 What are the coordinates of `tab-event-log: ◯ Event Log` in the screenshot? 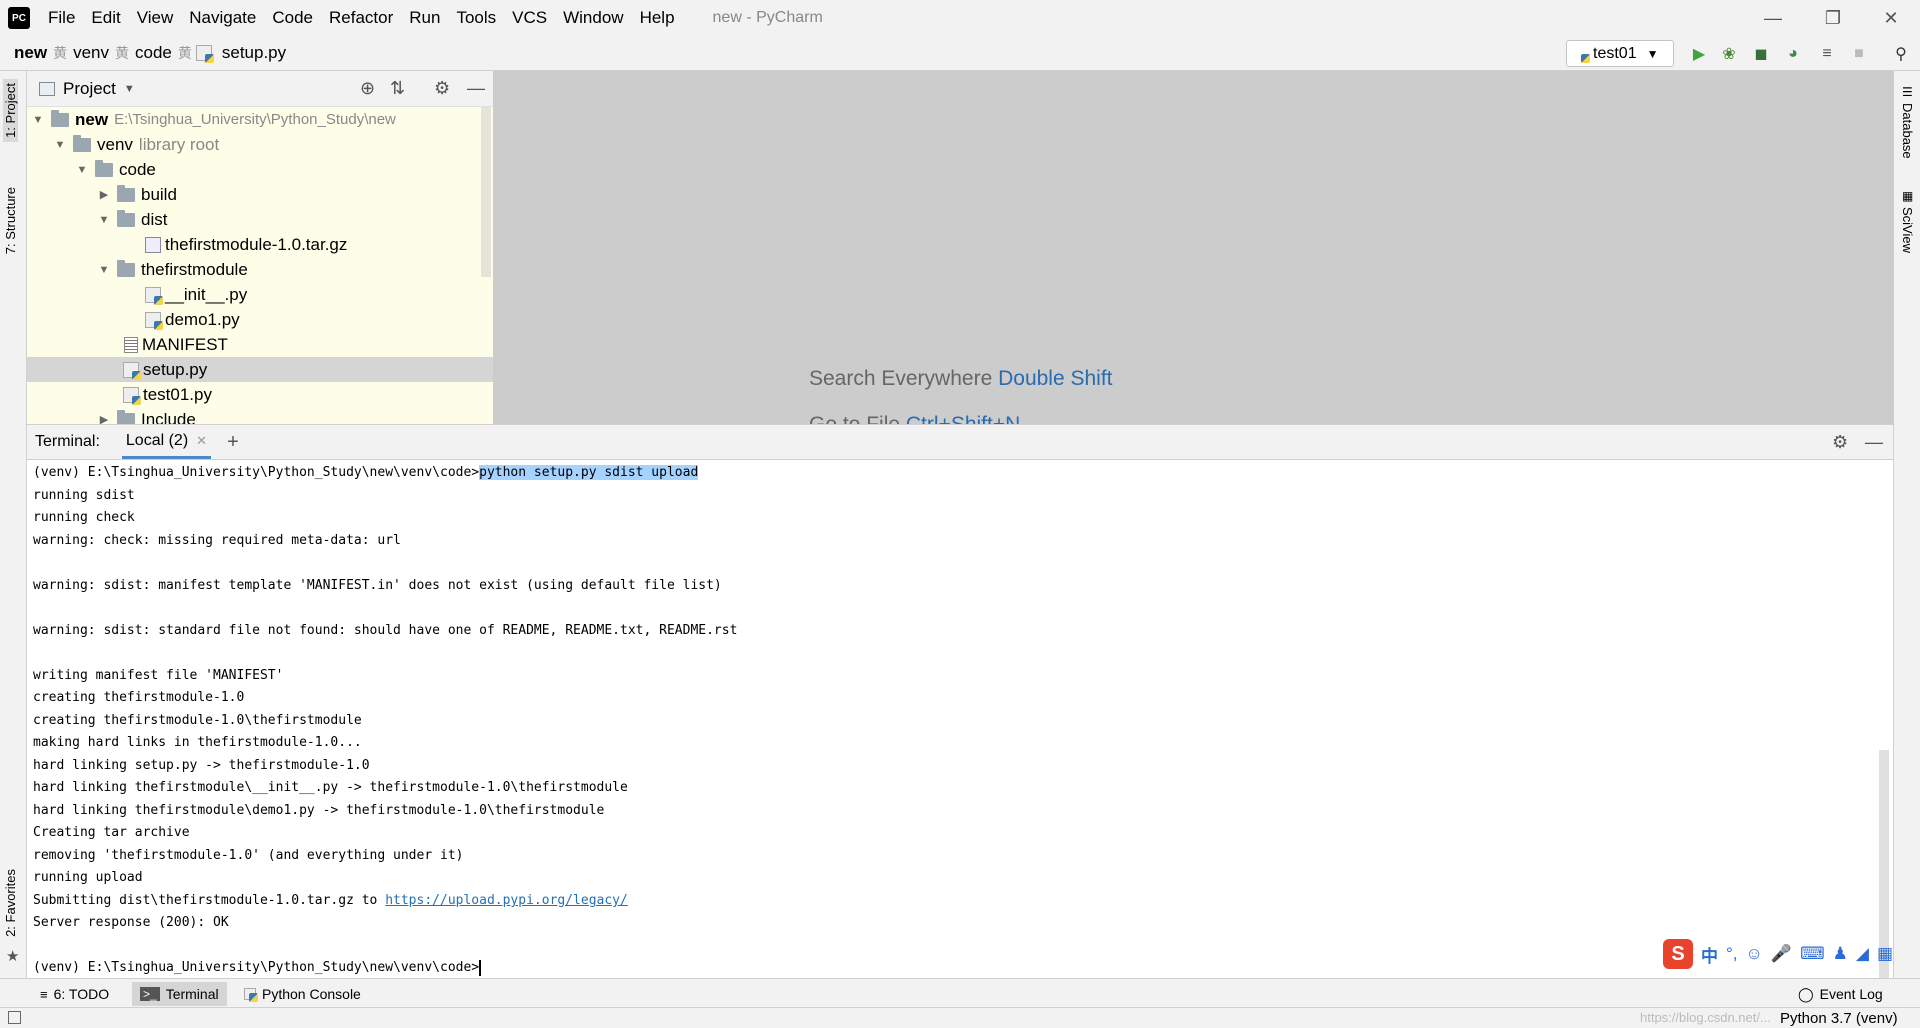 It's located at (1840, 994).